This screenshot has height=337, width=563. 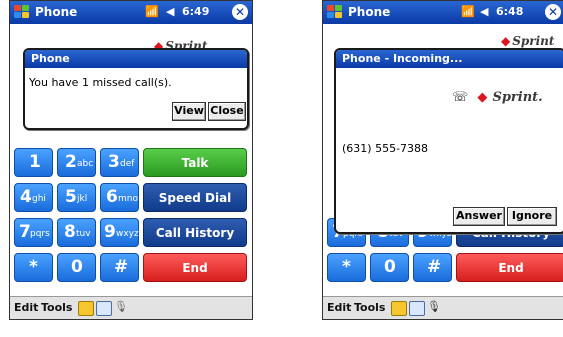 What do you see at coordinates (460, 97) in the screenshot?
I see `phone-handset-icon: ☏` at bounding box center [460, 97].